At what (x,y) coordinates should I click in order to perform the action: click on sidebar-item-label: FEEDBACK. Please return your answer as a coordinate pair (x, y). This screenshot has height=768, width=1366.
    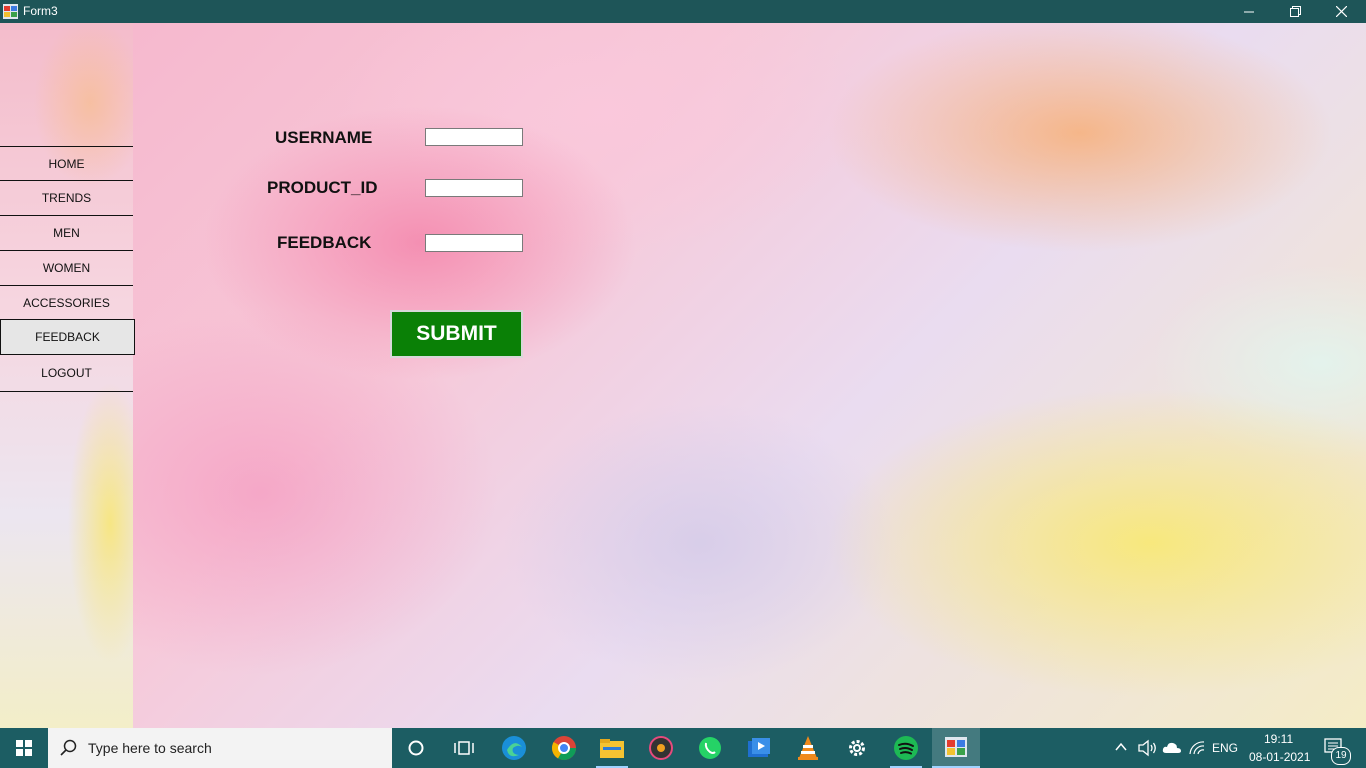
    Looking at the image, I should click on (67, 337).